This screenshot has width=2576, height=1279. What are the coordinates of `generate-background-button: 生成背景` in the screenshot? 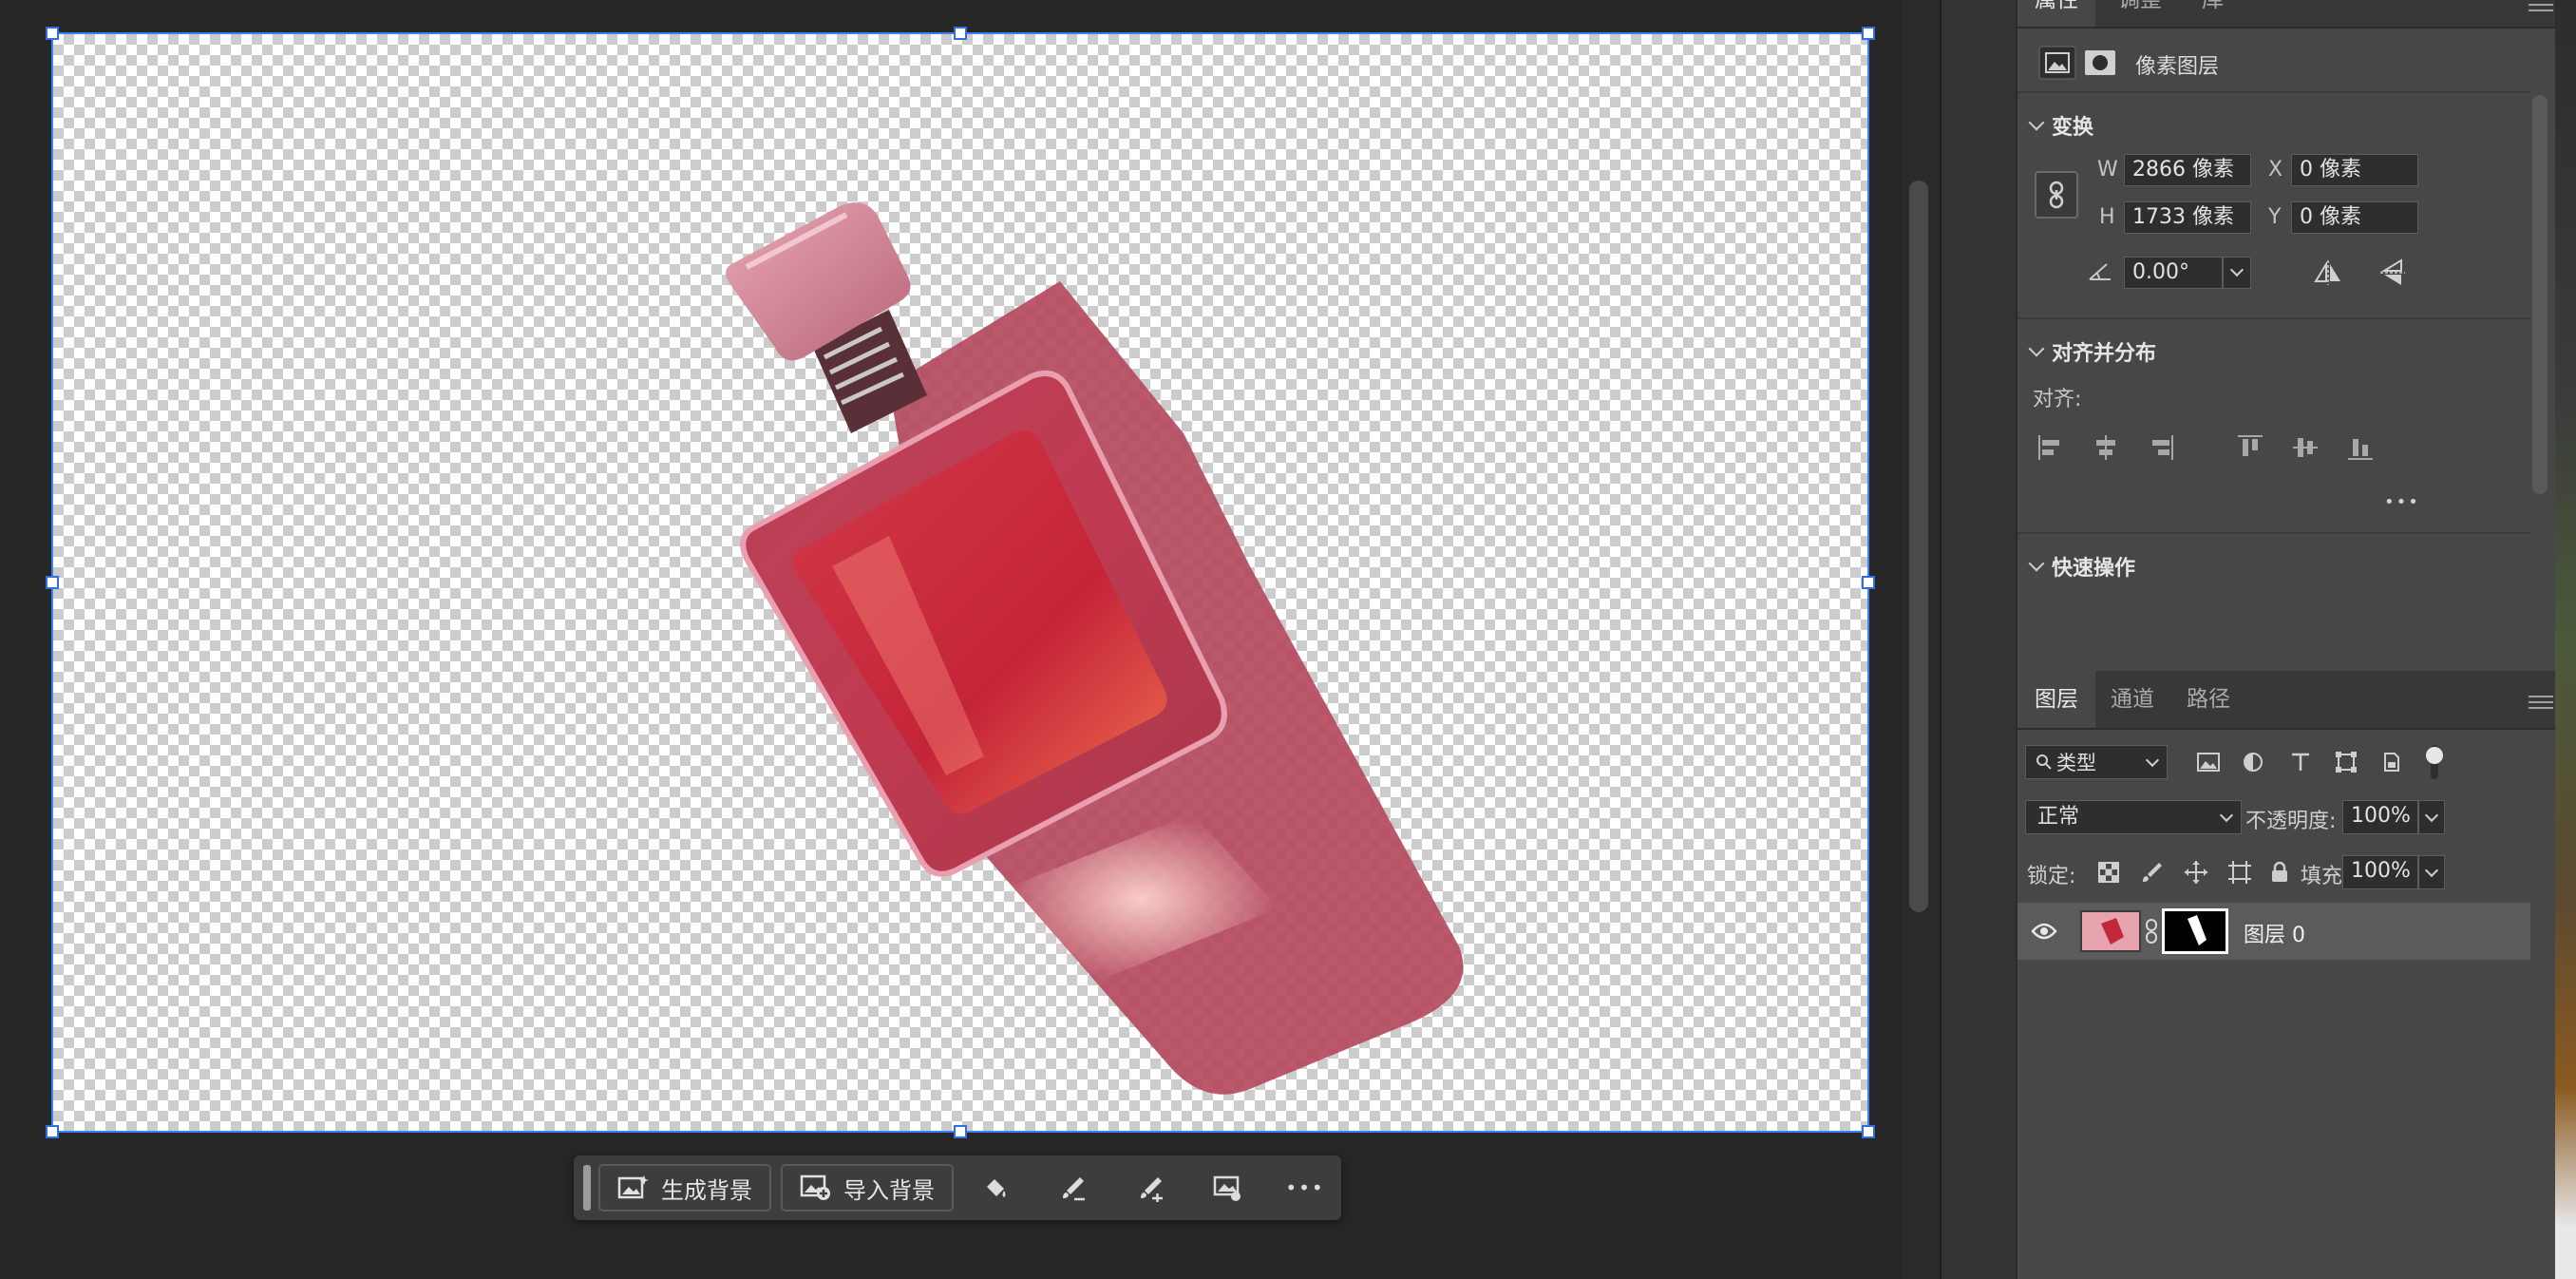 It's located at (684, 1188).